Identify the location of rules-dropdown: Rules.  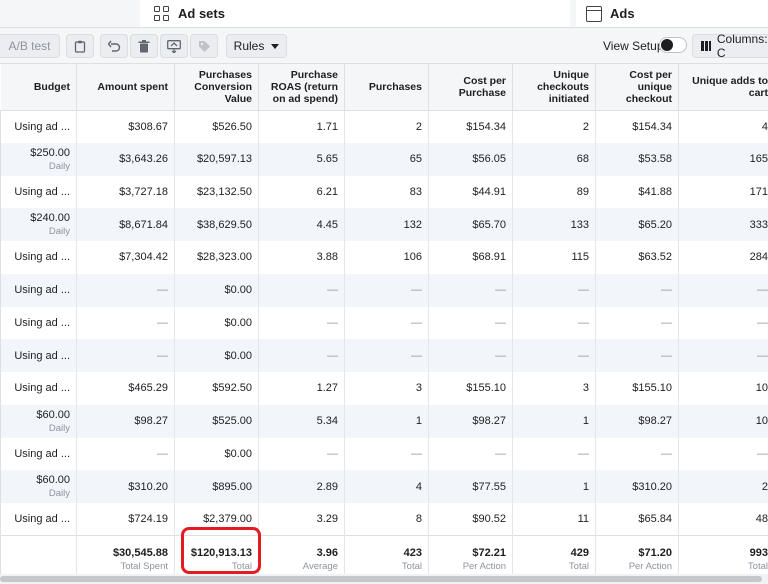
(256, 46).